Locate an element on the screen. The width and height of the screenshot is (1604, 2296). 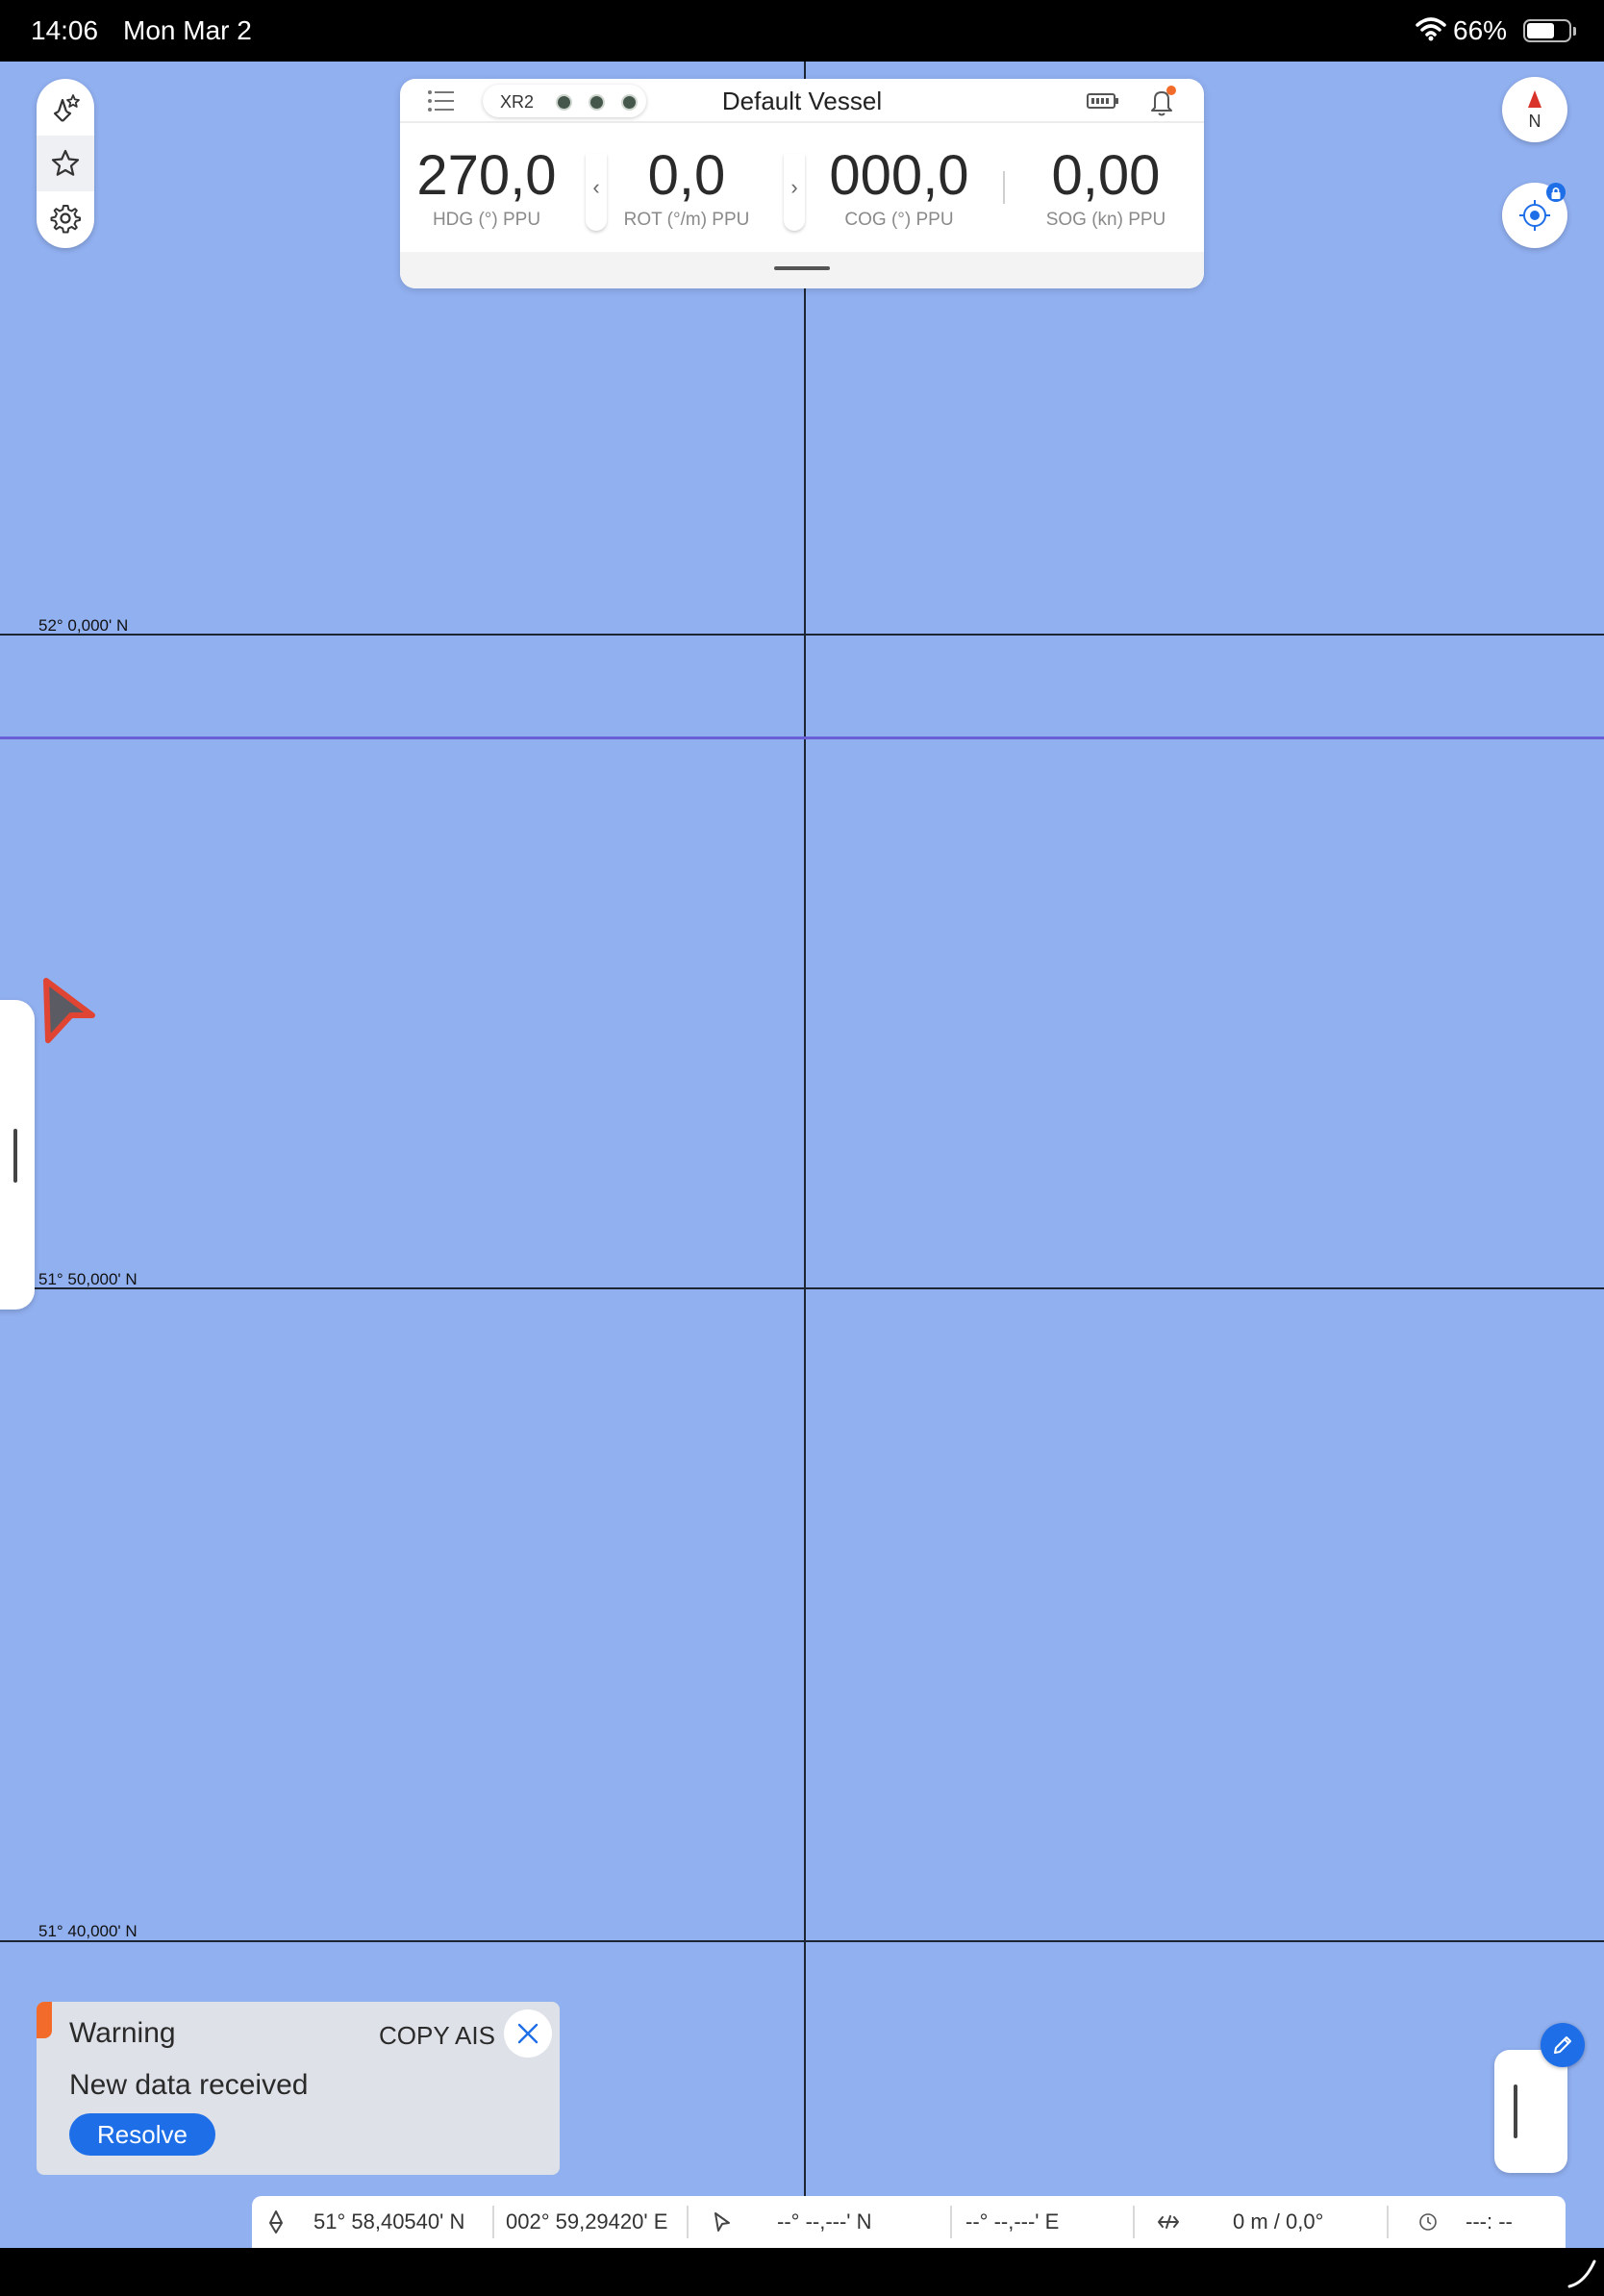
vessel-longitude: 002° 59,29420' E is located at coordinates (587, 2221).